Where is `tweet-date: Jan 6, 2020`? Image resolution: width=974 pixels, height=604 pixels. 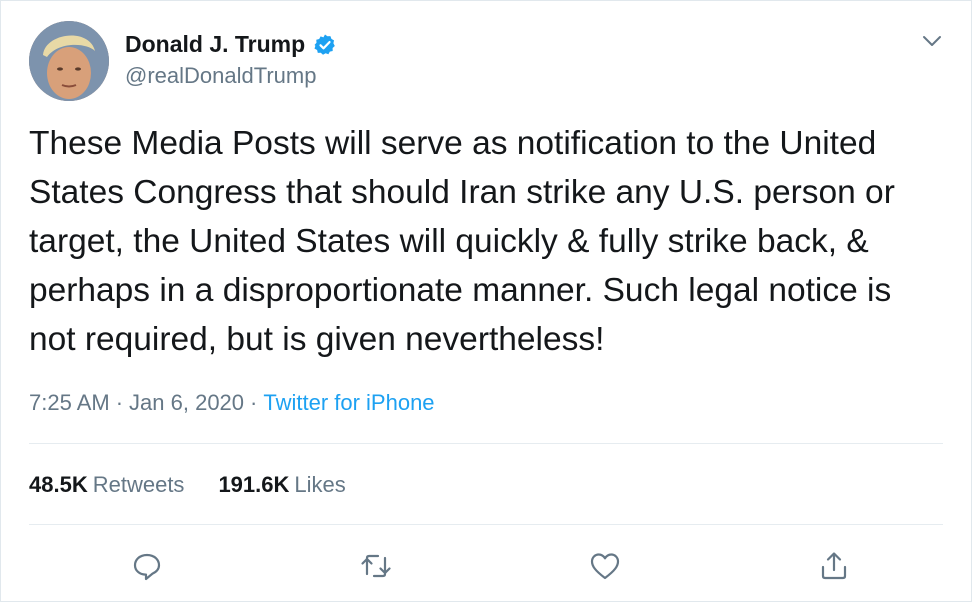 tweet-date: Jan 6, 2020 is located at coordinates (186, 403).